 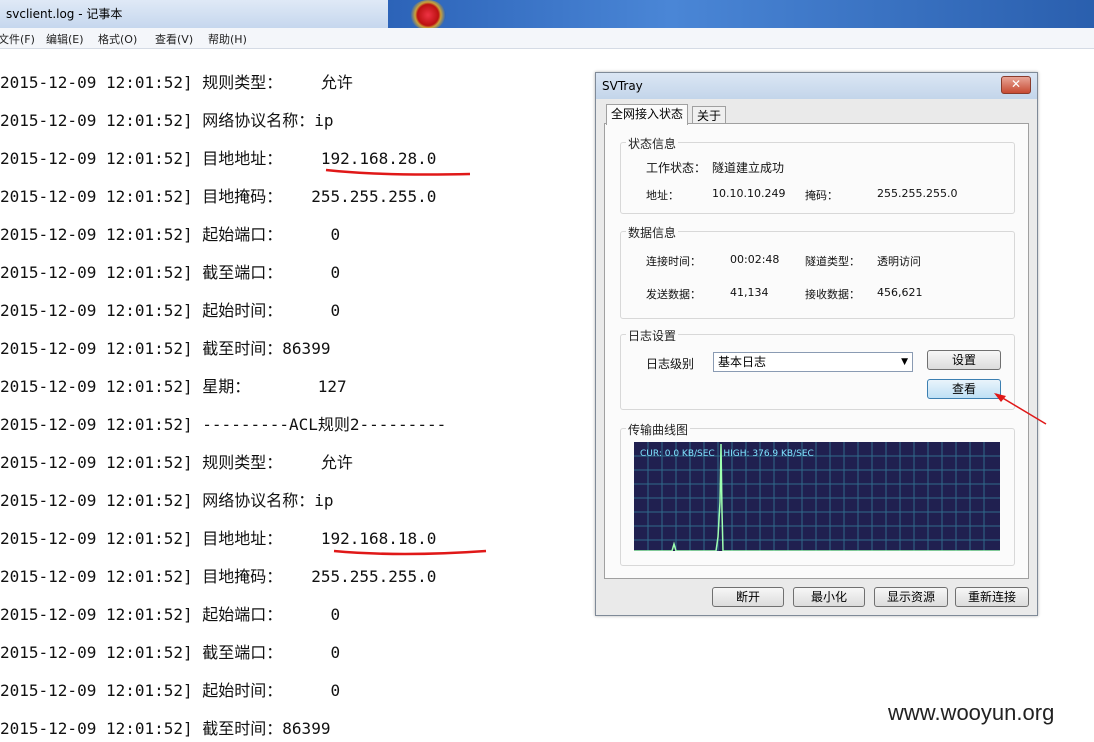 I want to click on sent-label: 发送数据：, so click(x=673, y=294).